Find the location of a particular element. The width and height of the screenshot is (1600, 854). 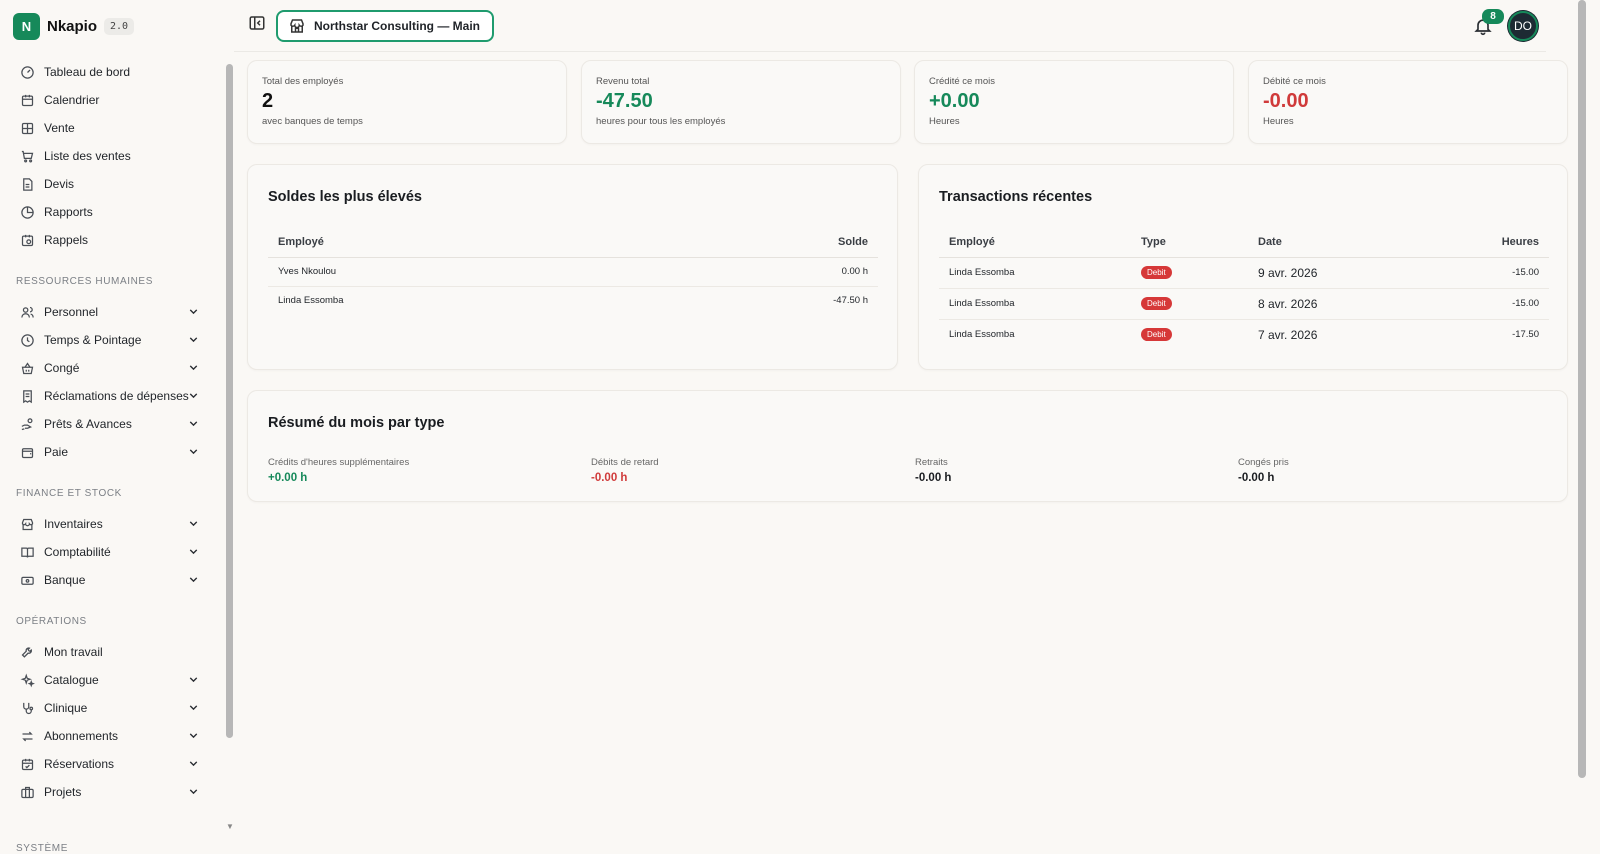

nav-item-inventaires: Inventaires is located at coordinates (110, 524).